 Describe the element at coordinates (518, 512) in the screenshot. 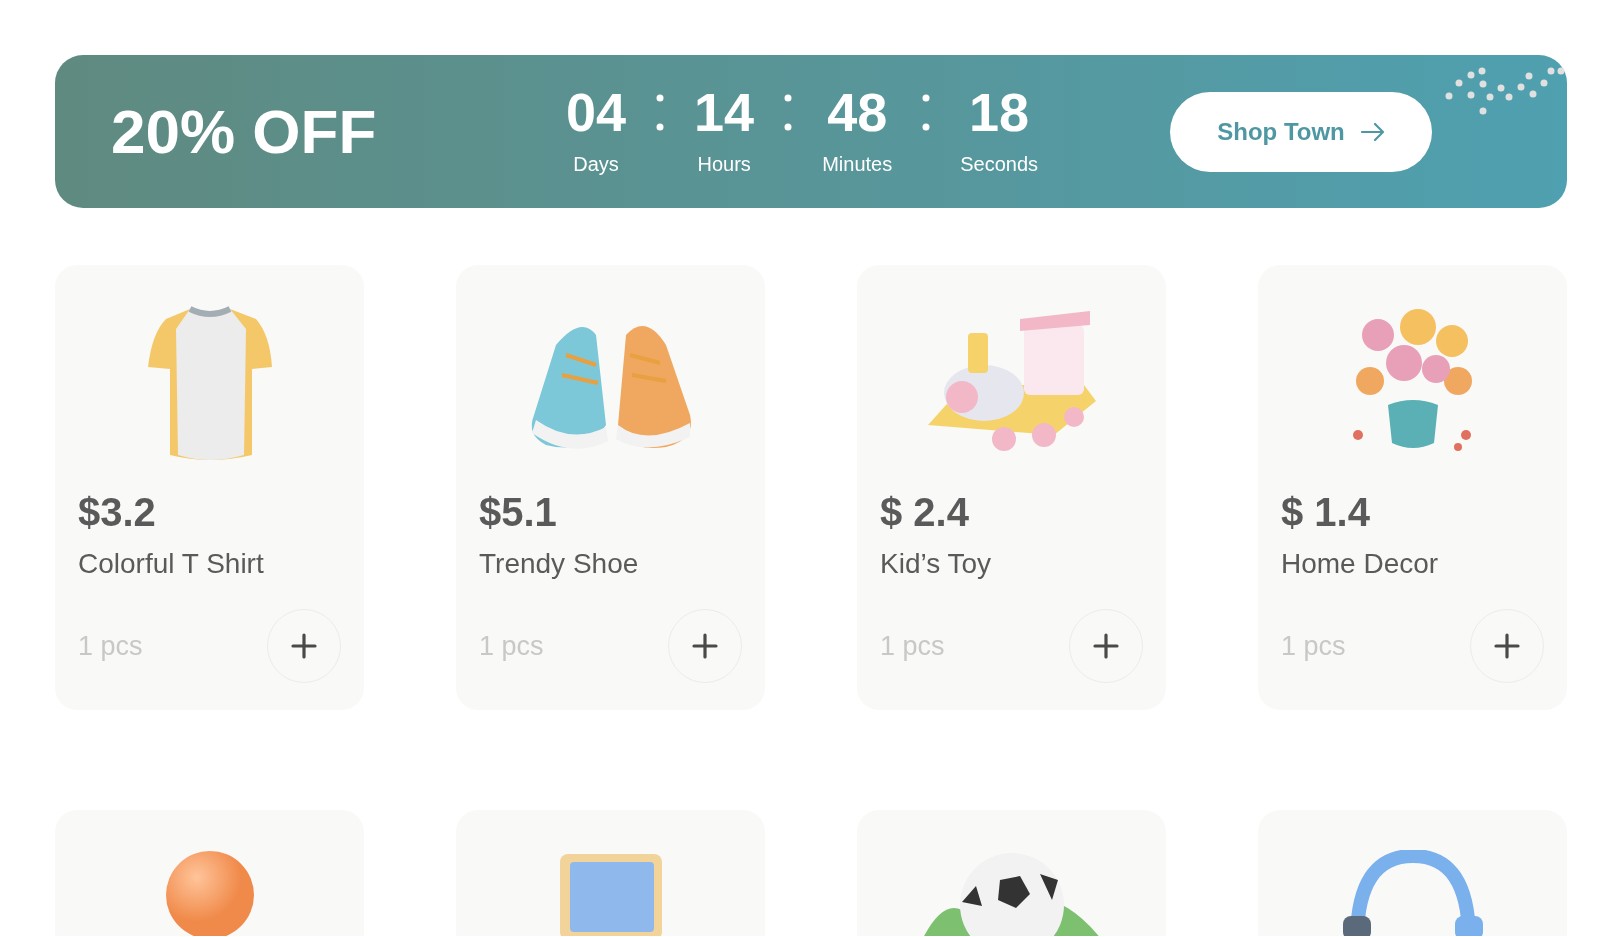

I see `product-price: $5.1` at that location.